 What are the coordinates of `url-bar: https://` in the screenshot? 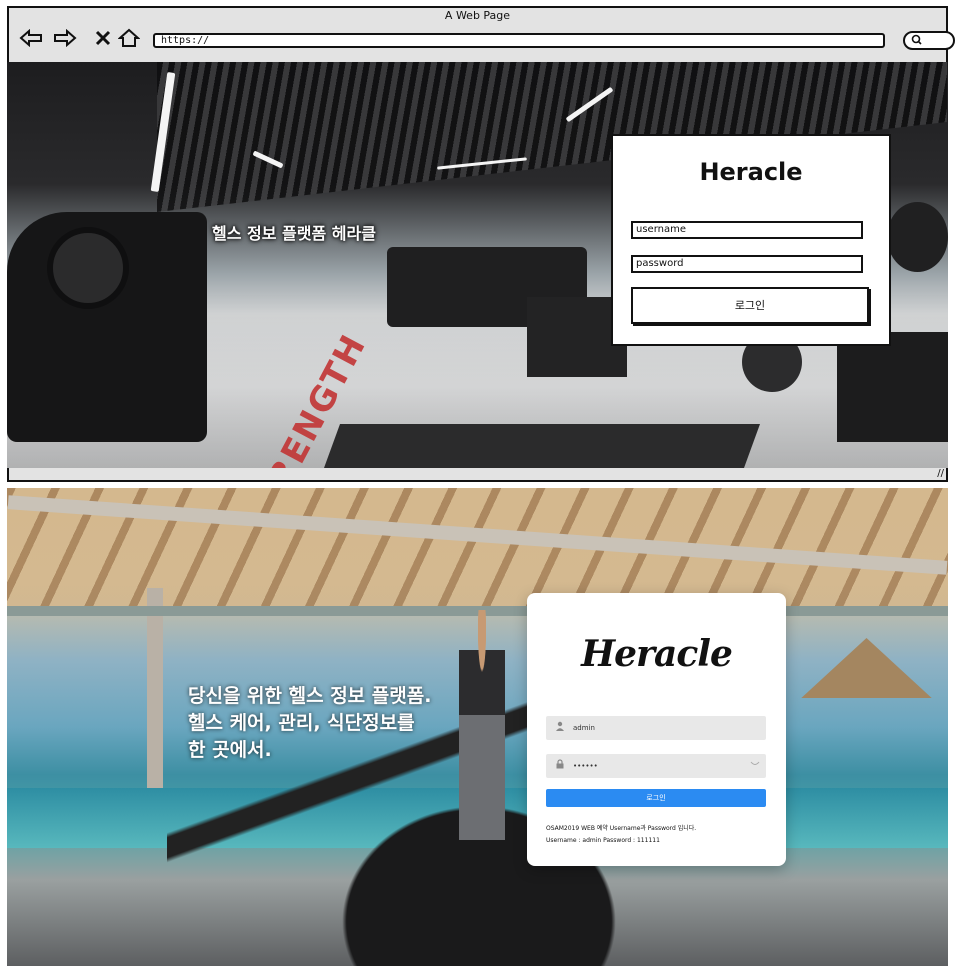 It's located at (519, 40).